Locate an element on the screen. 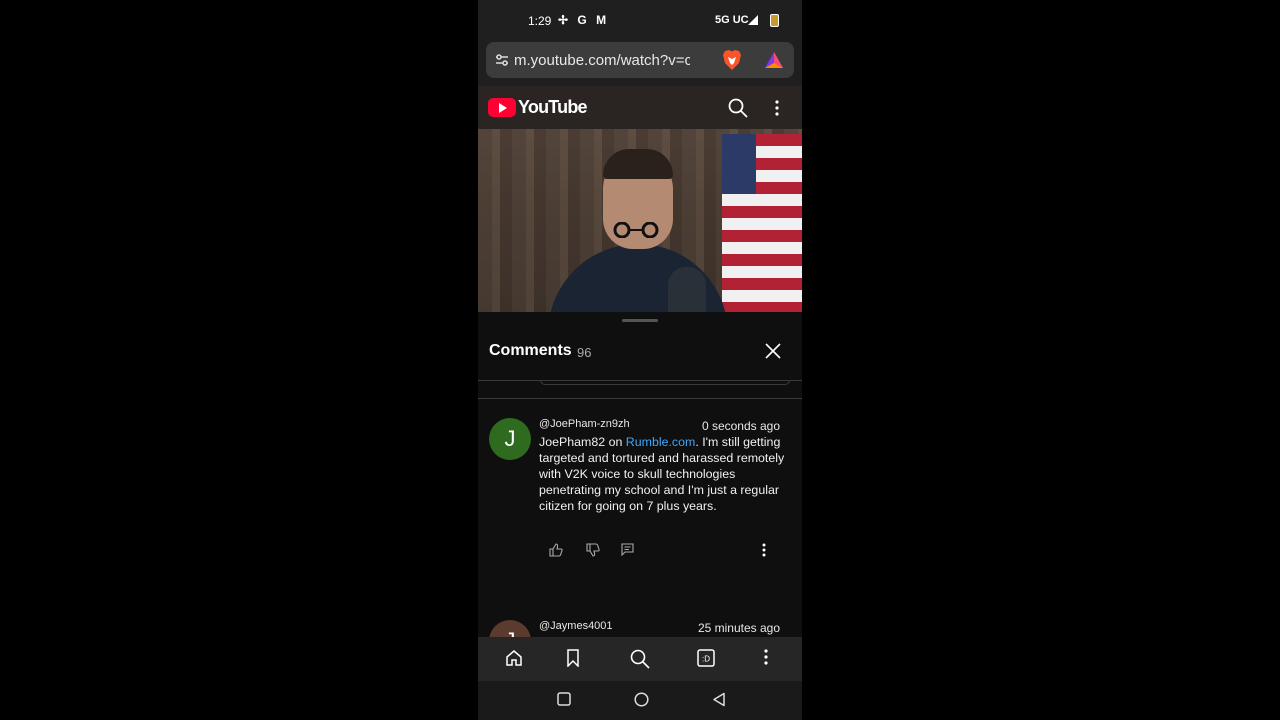  comment-link: Rumble.com is located at coordinates (661, 442).